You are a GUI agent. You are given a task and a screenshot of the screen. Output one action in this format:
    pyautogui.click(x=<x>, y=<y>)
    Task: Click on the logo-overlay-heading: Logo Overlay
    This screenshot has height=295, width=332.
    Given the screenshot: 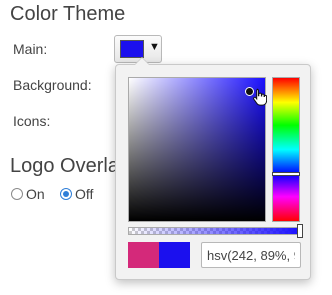 What is the action you would take?
    pyautogui.click(x=69, y=166)
    